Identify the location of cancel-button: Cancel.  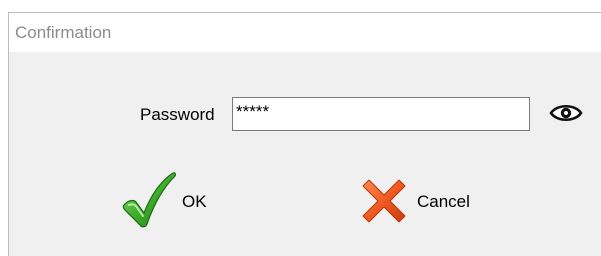
(424, 201).